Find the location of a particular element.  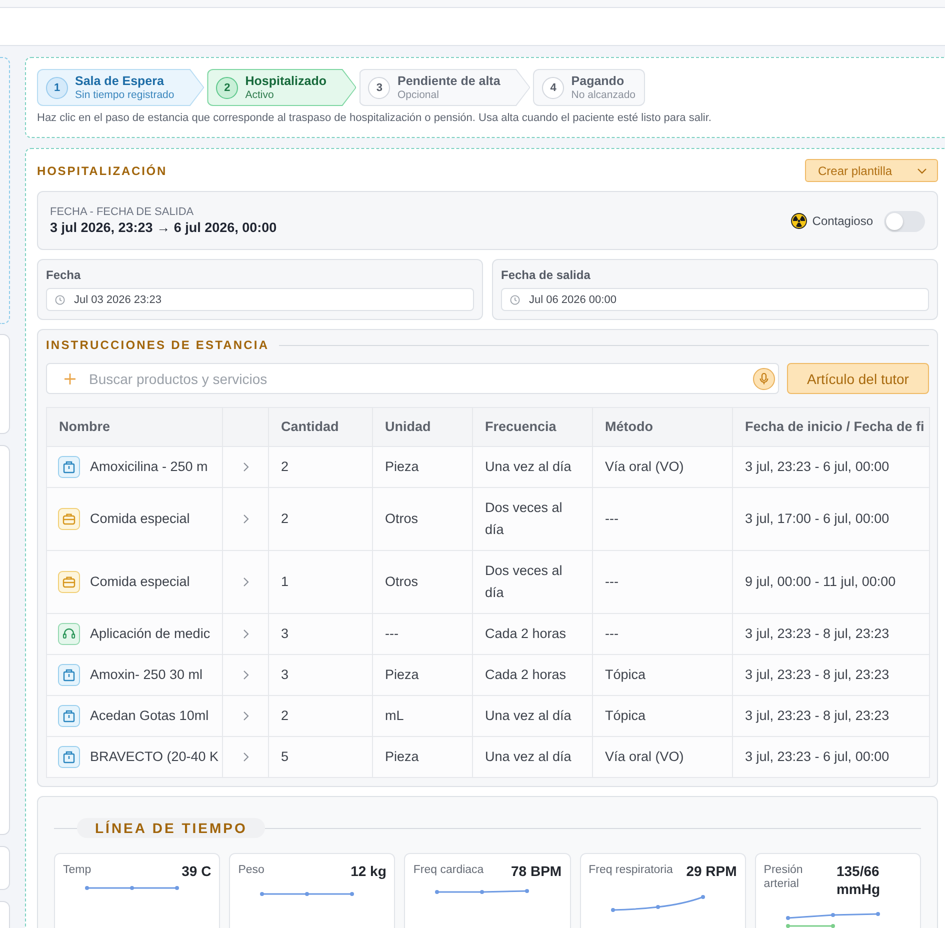

range-label: FECHA - FECHA DE SALIDA is located at coordinates (122, 212).